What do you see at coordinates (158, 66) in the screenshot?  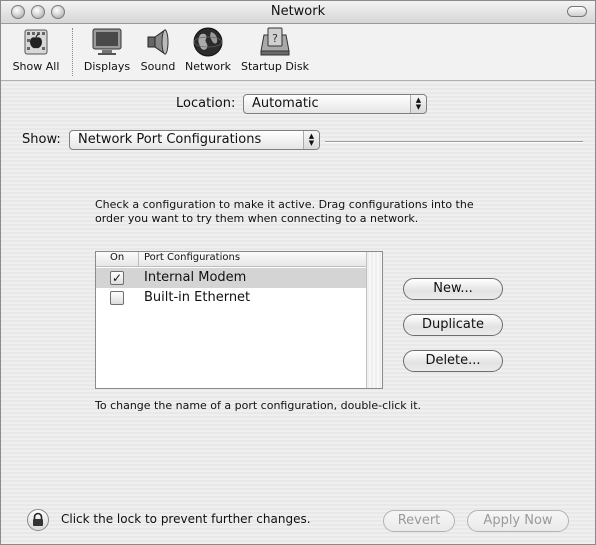 I see `toolbar-label: Sound` at bounding box center [158, 66].